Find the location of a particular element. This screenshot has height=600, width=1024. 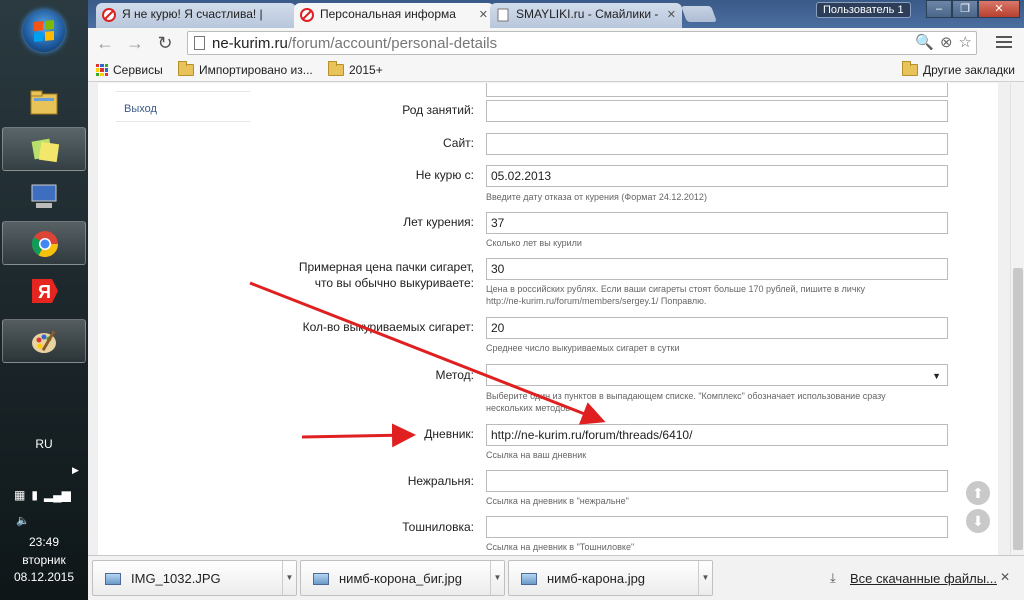

windows-flag-tray-icon: ▦ is located at coordinates (19, 495).